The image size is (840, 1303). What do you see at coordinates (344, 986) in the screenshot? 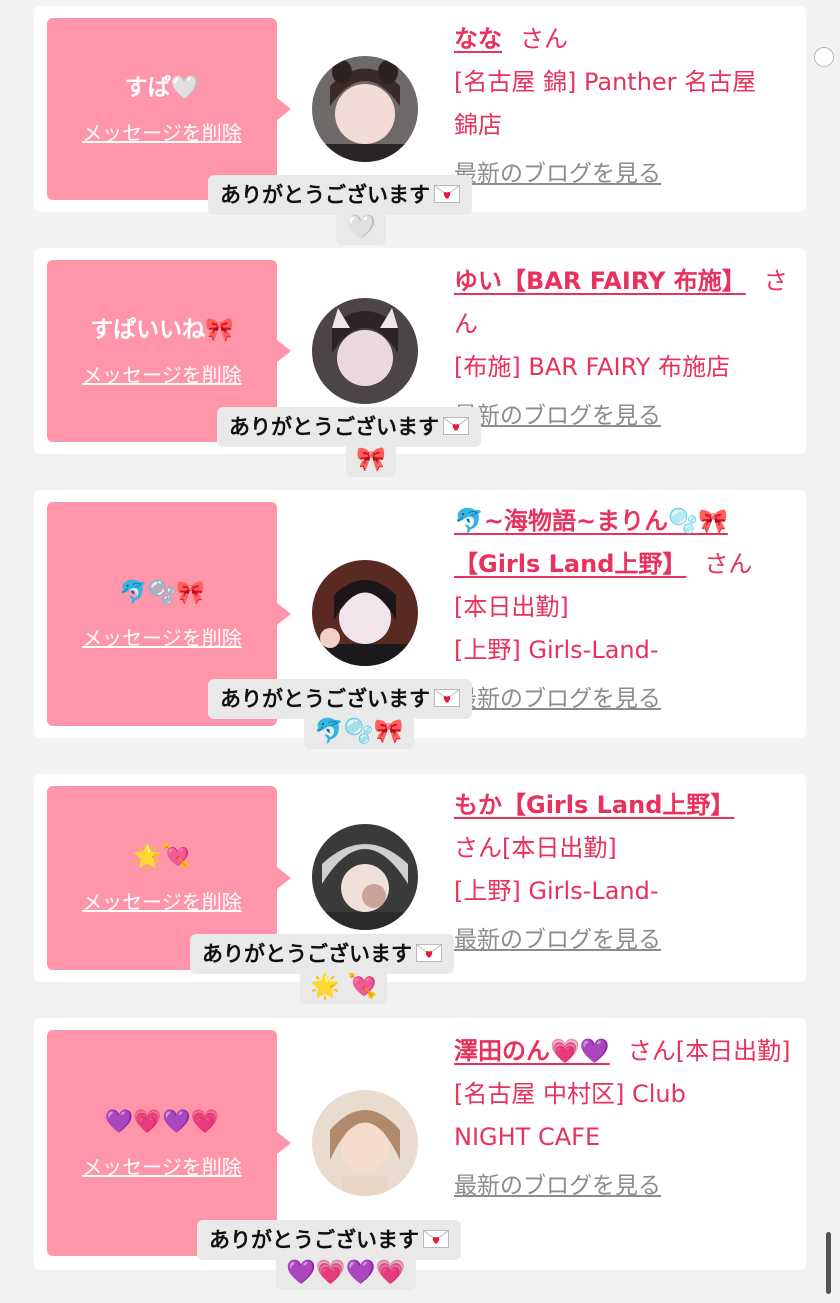
I see `reply-emoji: 🌟 💘` at bounding box center [344, 986].